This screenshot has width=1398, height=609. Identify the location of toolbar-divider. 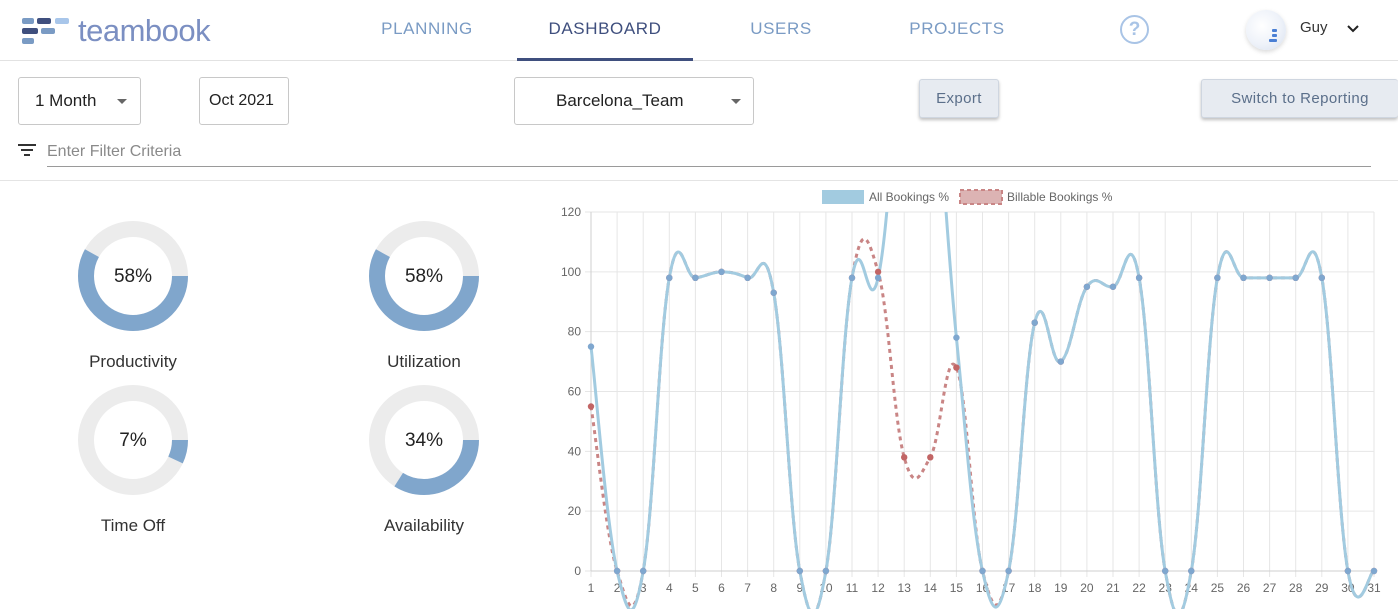
(699, 180).